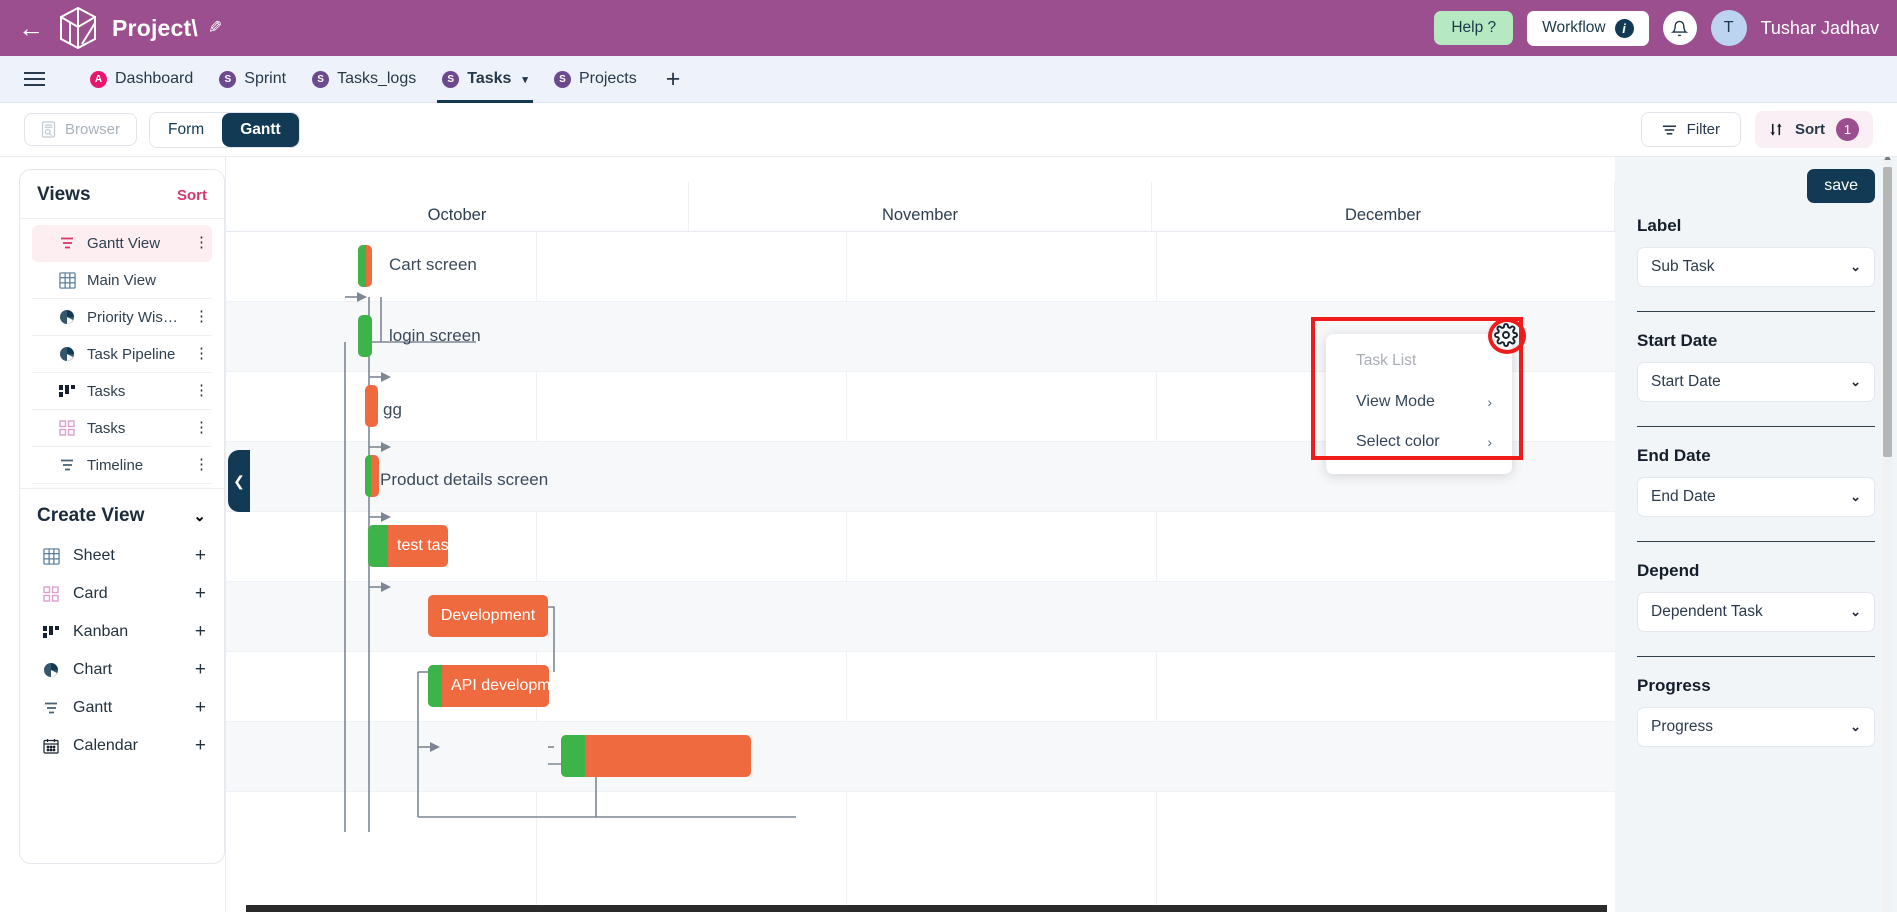 The height and width of the screenshot is (912, 1897). What do you see at coordinates (122, 512) in the screenshot?
I see `create-view-header: Create View ⌄` at bounding box center [122, 512].